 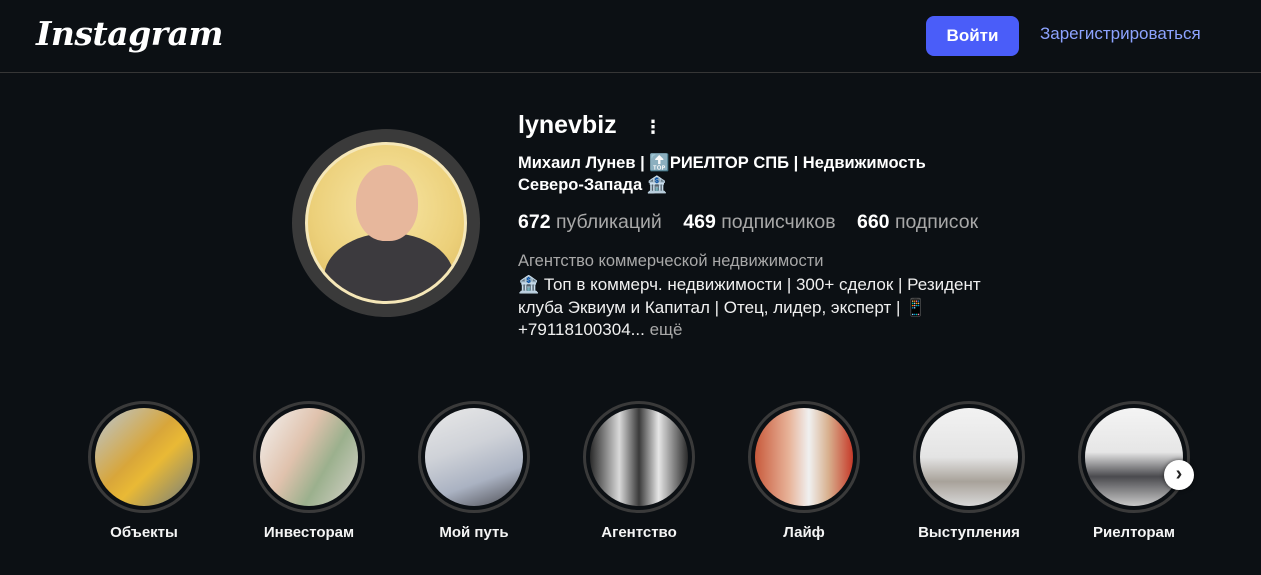 What do you see at coordinates (972, 36) in the screenshot?
I see `login-button: Войти` at bounding box center [972, 36].